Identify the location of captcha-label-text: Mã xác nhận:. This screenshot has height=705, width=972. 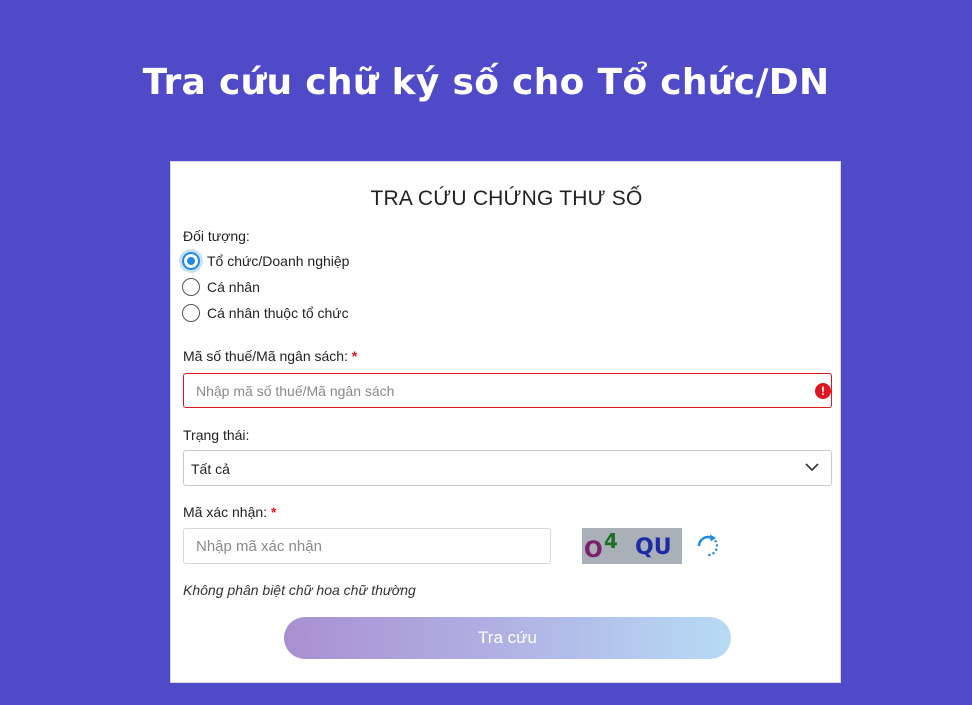
(225, 512).